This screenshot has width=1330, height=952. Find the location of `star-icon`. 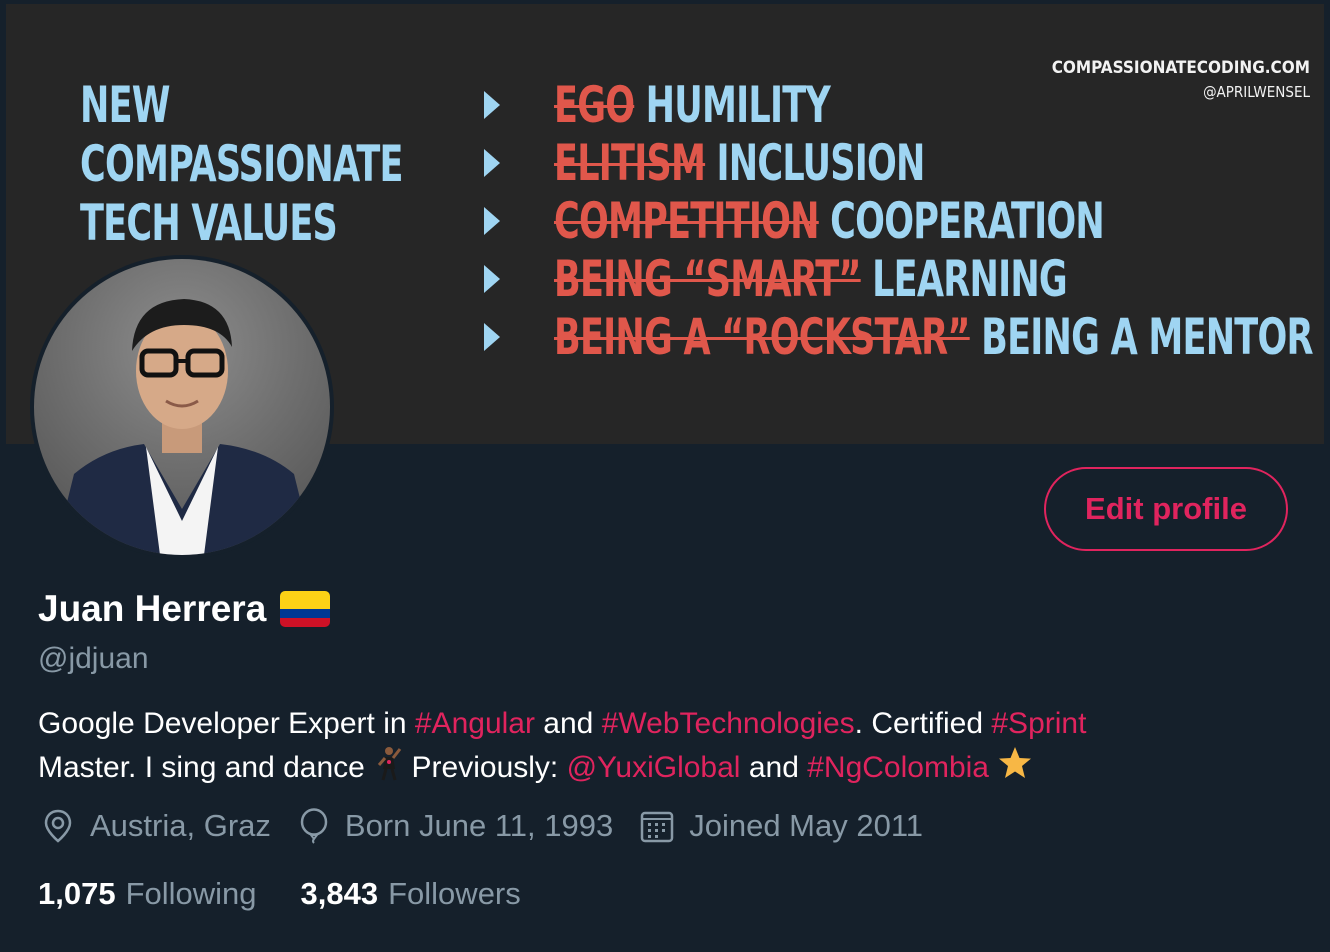

star-icon is located at coordinates (1015, 769).